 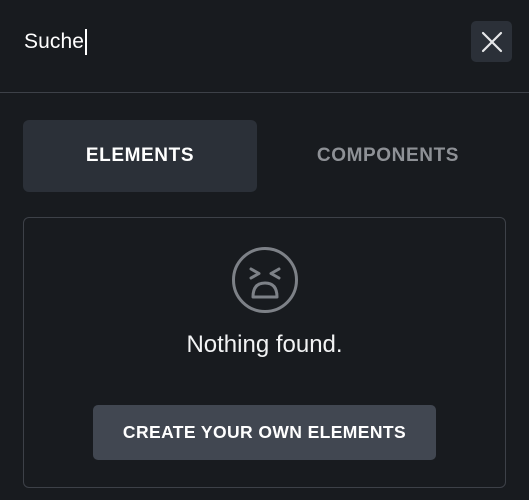 I want to click on close-button, so click(x=491, y=41).